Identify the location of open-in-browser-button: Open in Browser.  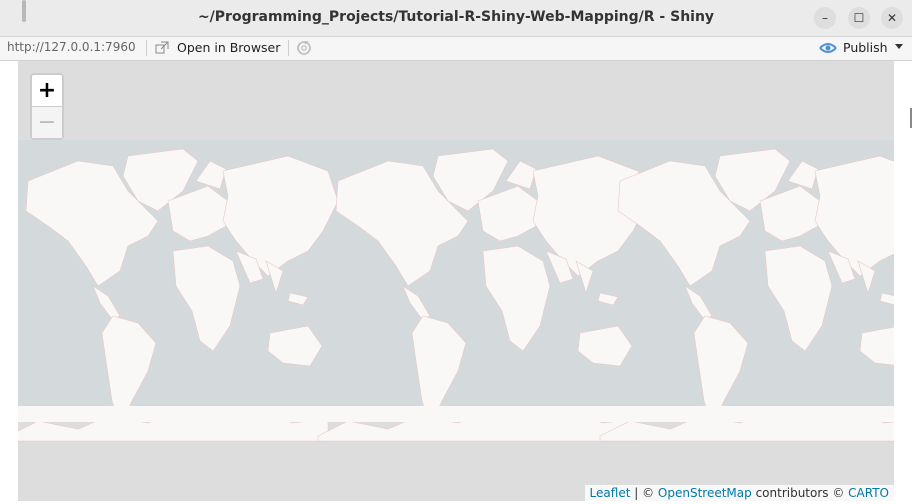
(228, 47).